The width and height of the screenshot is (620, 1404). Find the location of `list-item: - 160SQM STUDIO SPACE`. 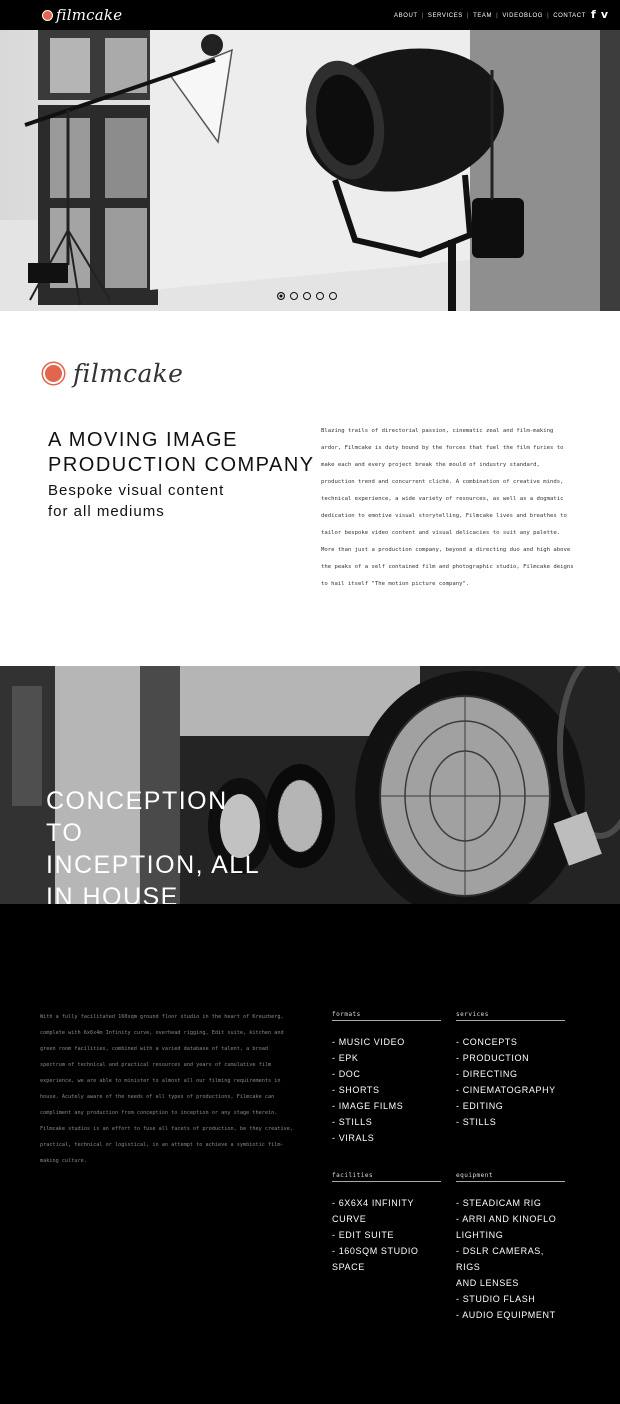

list-item: - 160SQM STUDIO SPACE is located at coordinates (375, 1259).